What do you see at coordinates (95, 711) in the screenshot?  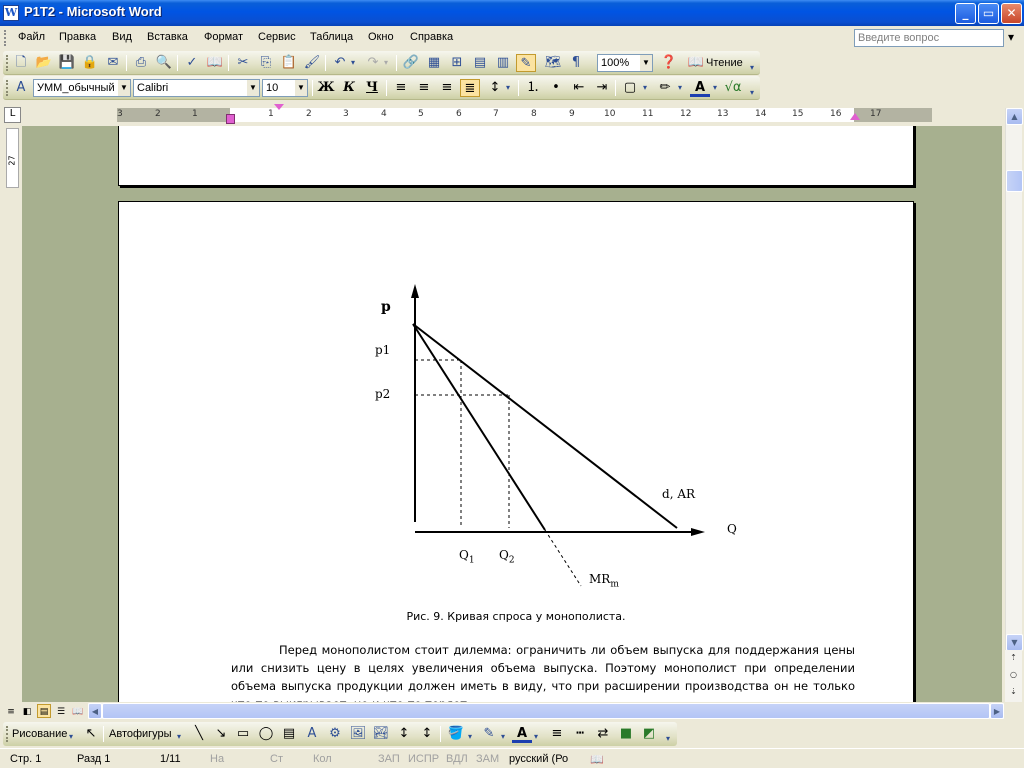 I see `scroll-left-icon: ◀` at bounding box center [95, 711].